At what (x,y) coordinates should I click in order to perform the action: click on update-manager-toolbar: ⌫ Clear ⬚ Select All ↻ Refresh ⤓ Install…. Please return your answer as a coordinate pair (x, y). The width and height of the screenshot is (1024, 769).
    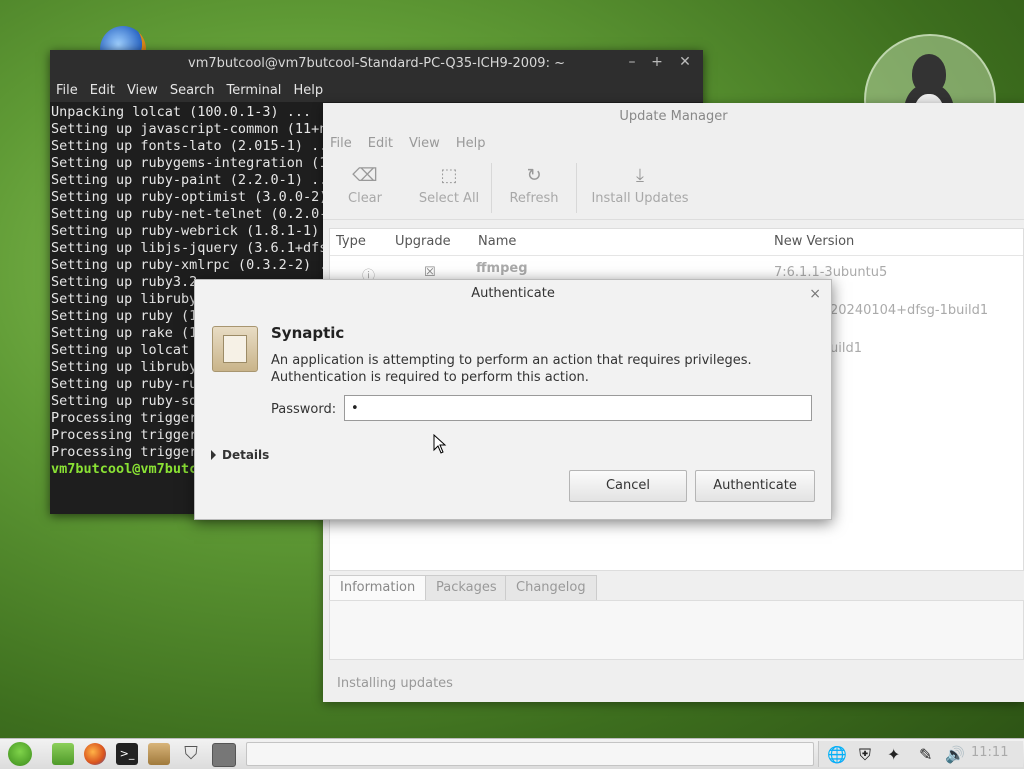
    Looking at the image, I should click on (673, 188).